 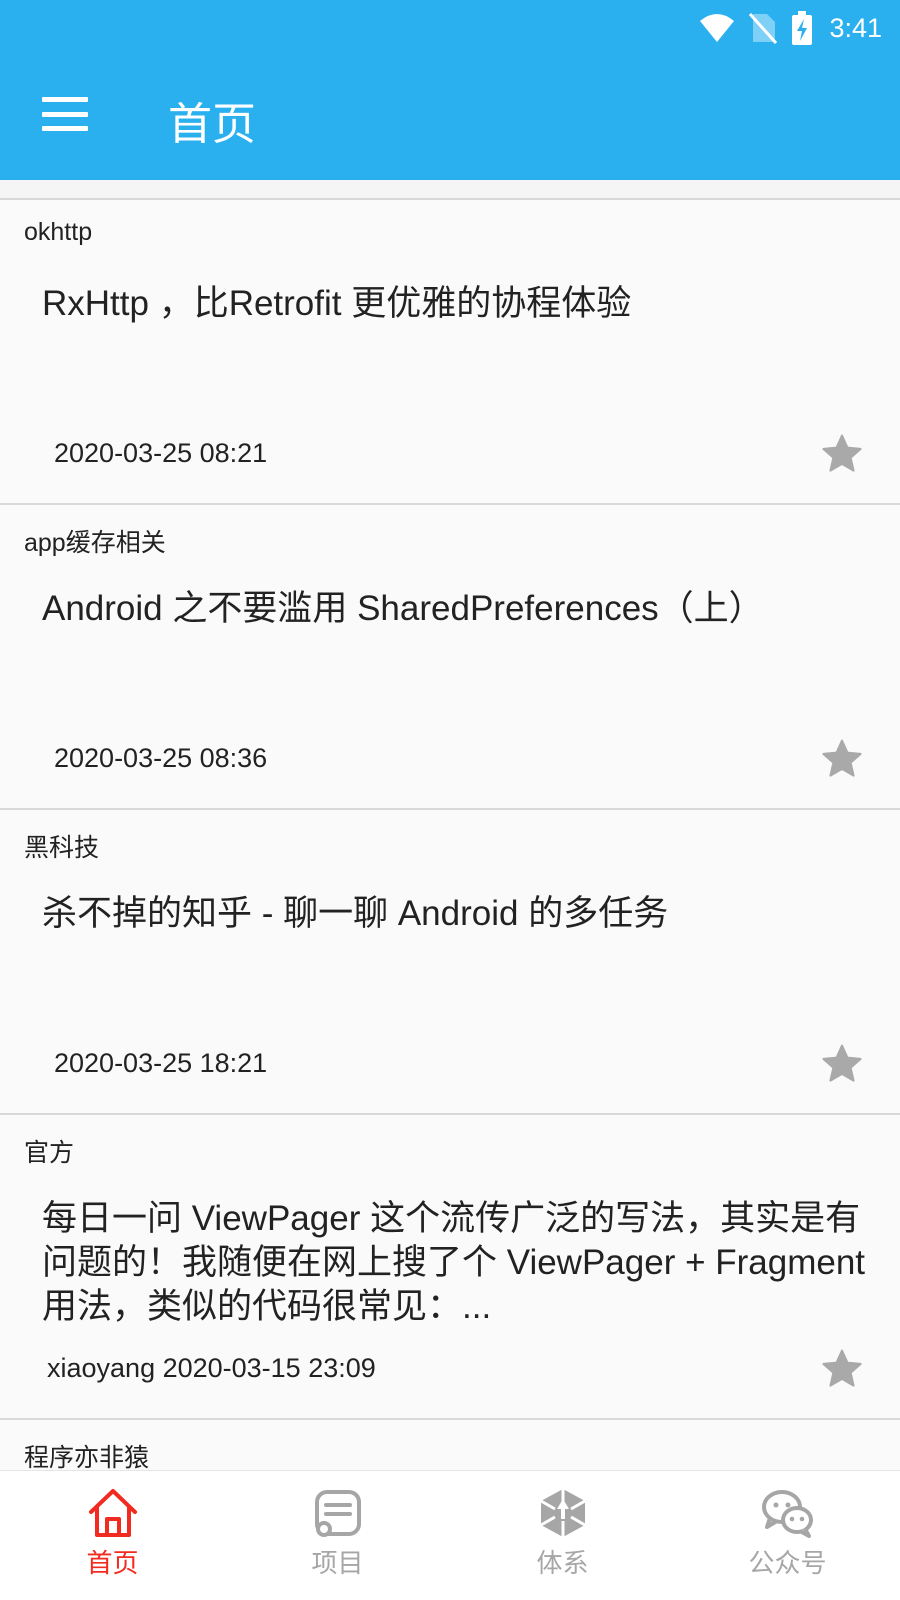 I want to click on list-top-divider, so click(x=450, y=190).